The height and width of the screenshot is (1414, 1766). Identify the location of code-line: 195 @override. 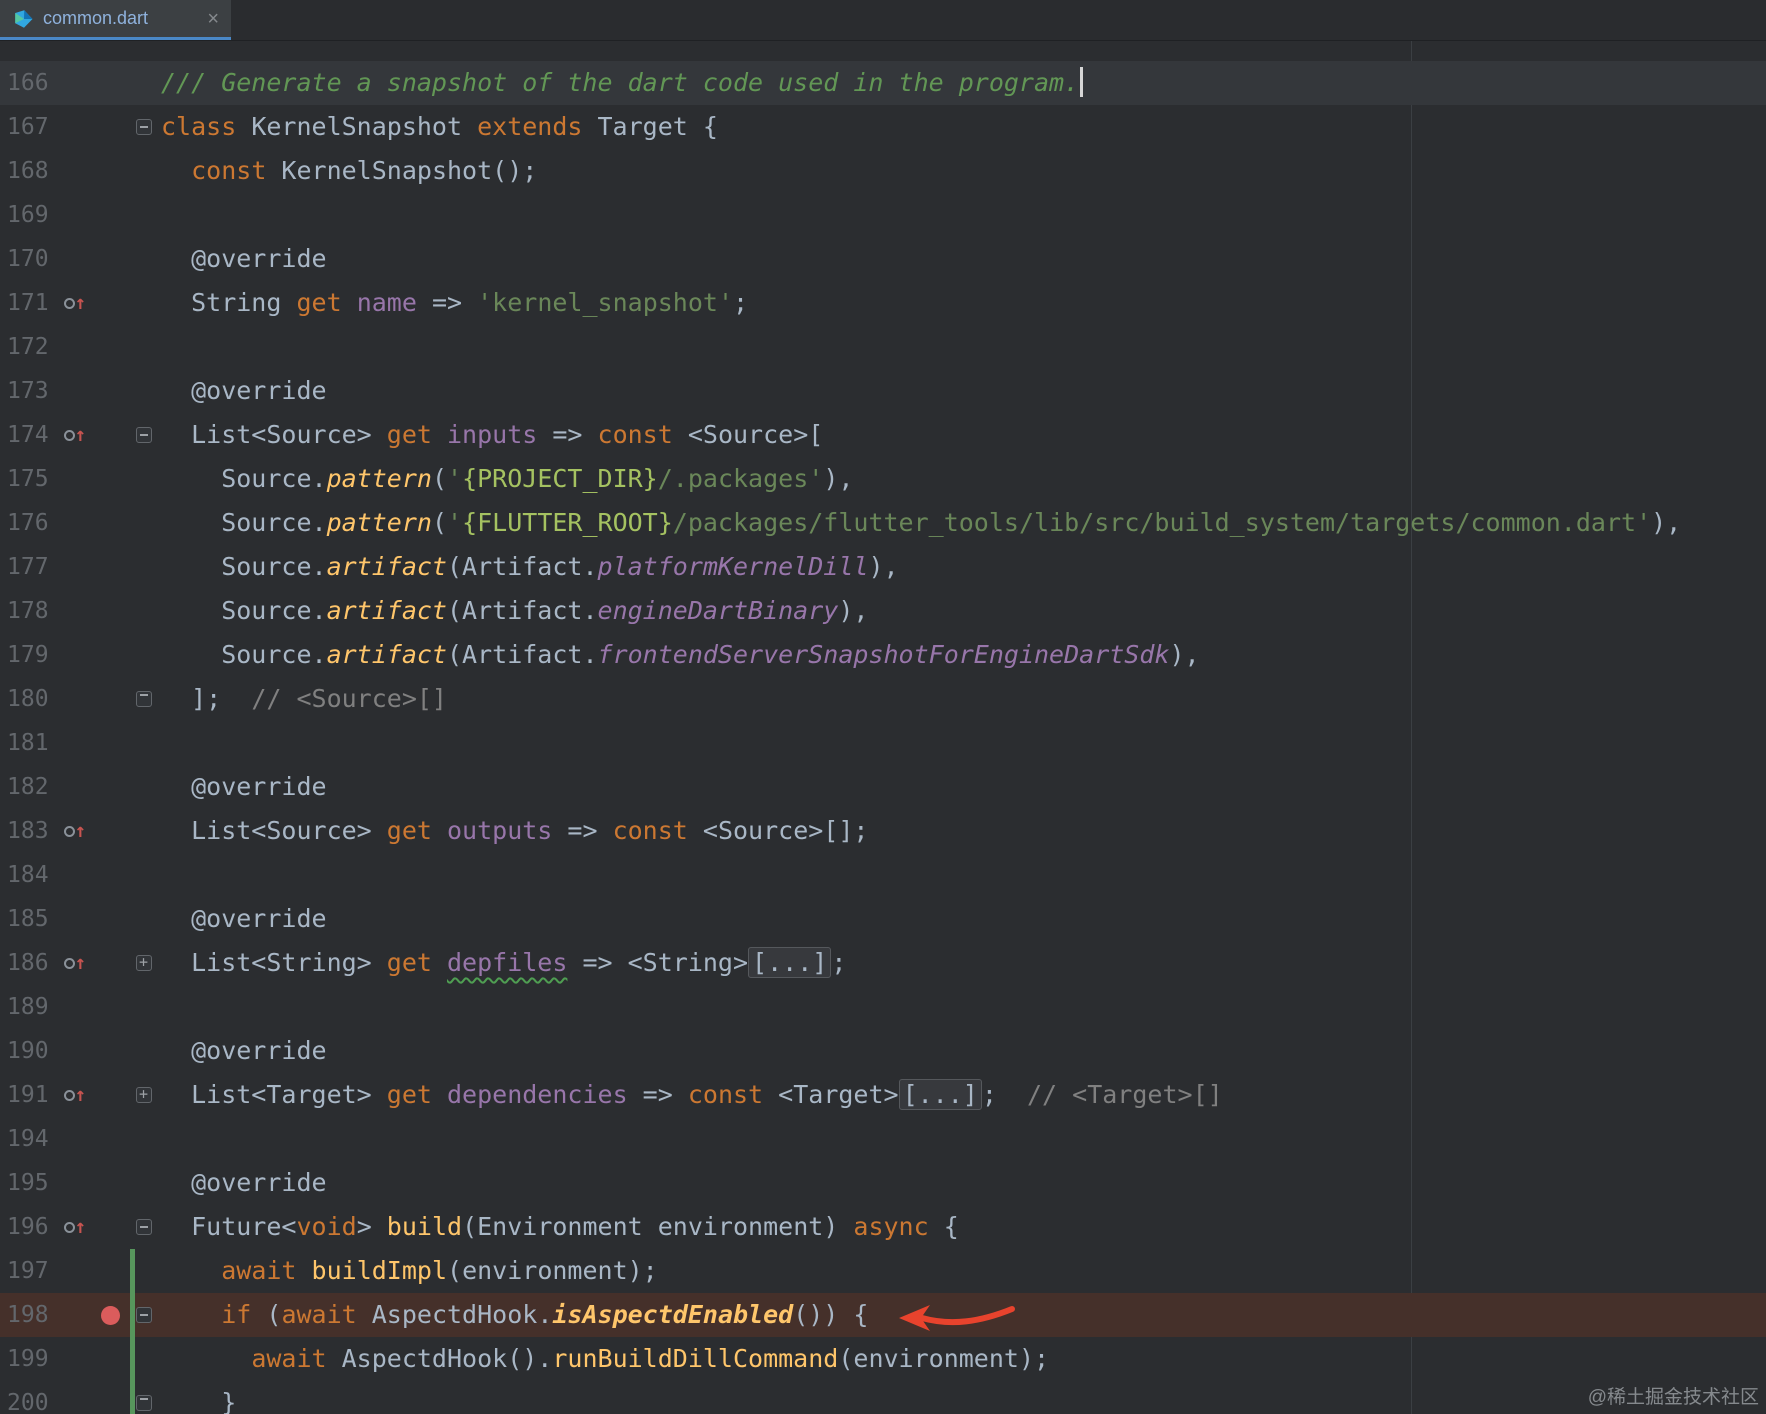
(883, 1183).